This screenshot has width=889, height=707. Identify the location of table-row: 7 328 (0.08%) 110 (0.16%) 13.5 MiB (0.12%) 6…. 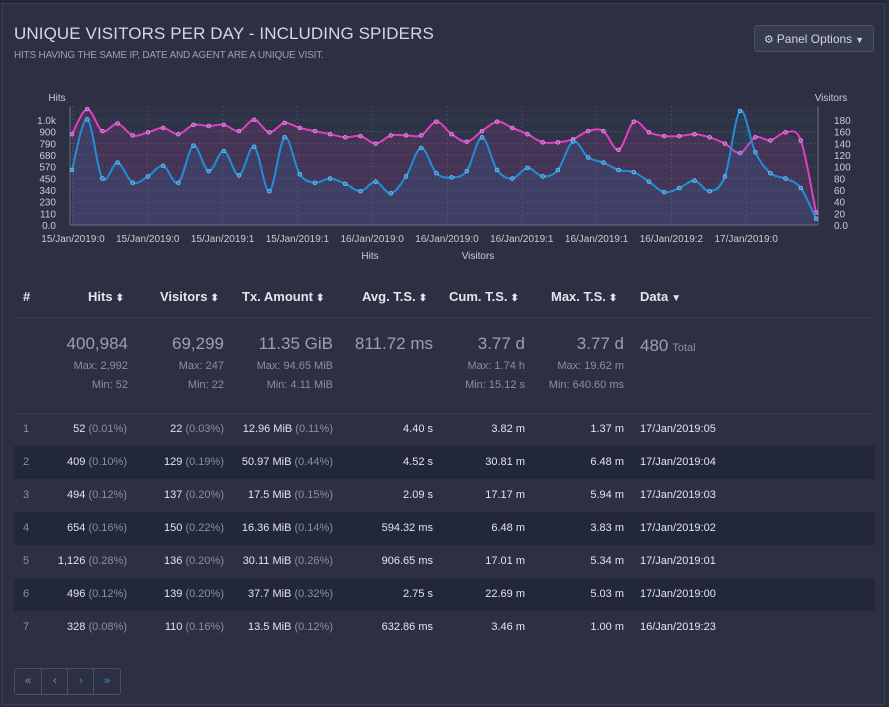
(444, 627).